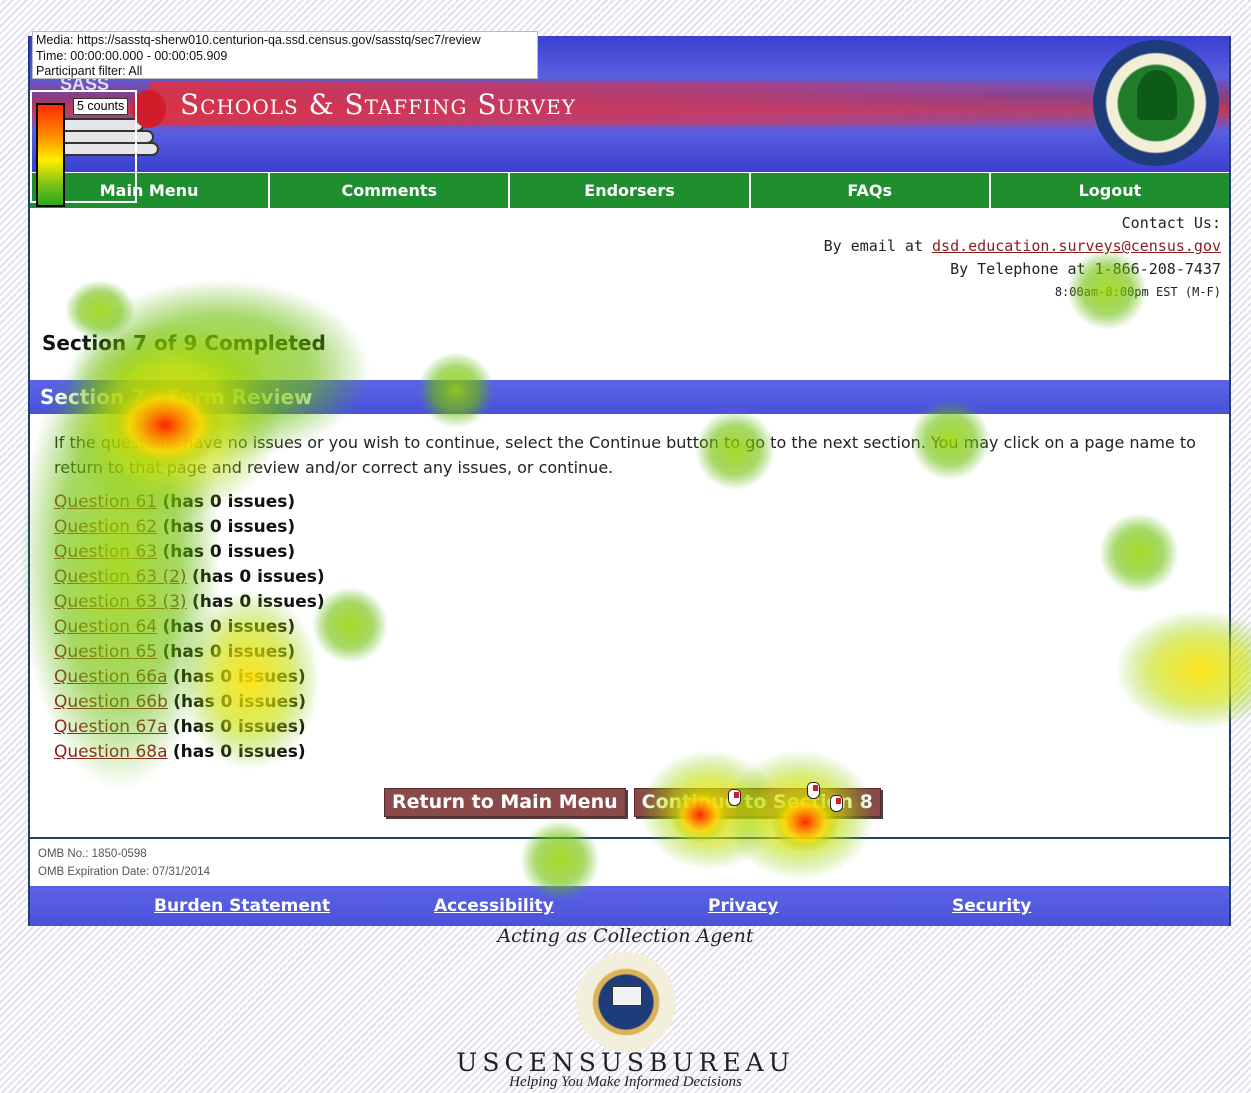  Describe the element at coordinates (120, 577) in the screenshot. I see `question-link: Question 63 (2)` at that location.